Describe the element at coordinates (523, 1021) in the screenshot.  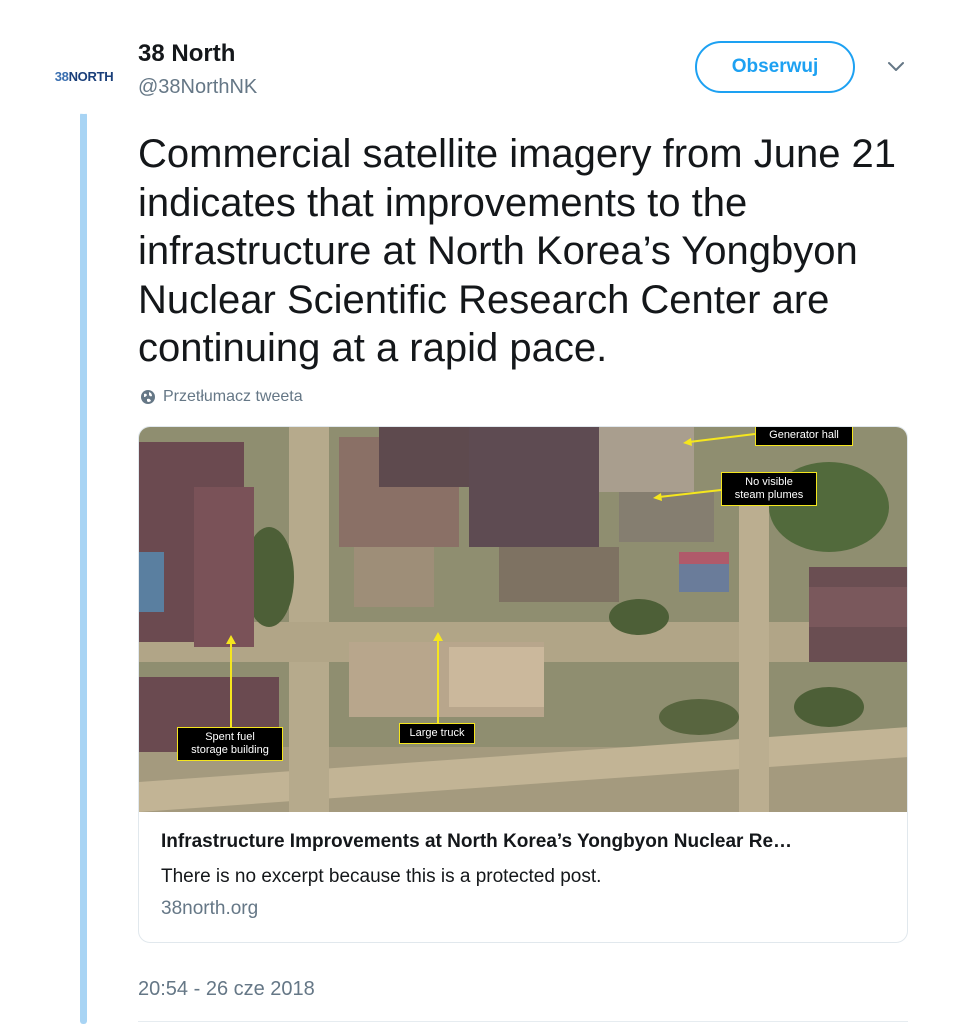
I see `divider` at that location.